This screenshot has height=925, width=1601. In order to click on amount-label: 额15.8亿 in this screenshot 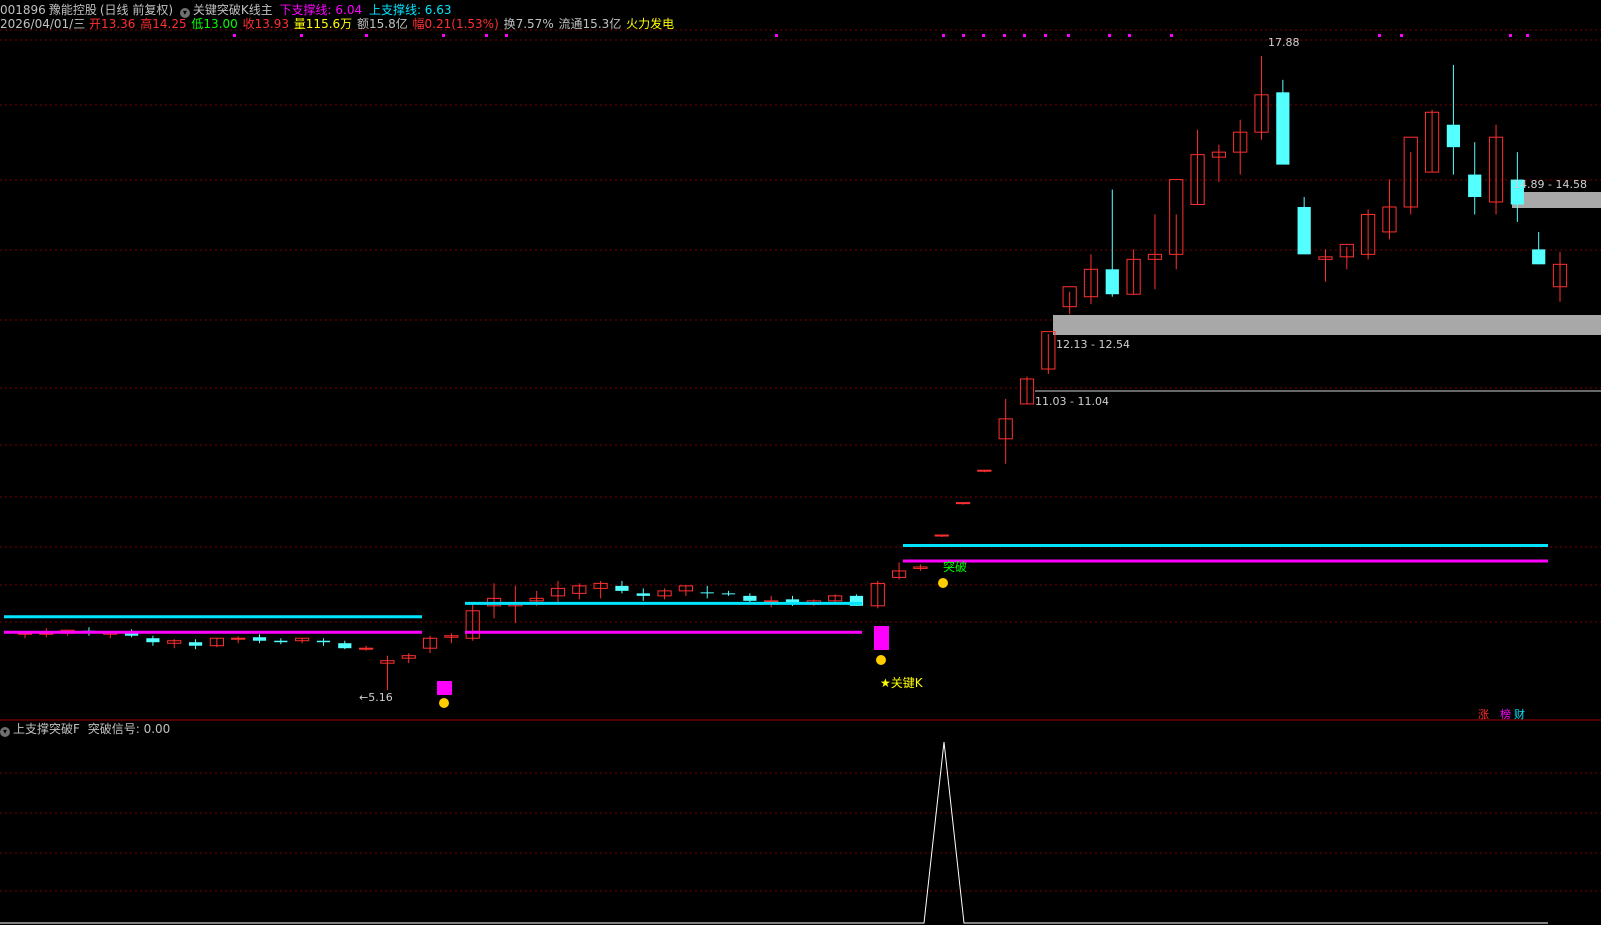, I will do `click(382, 24)`.